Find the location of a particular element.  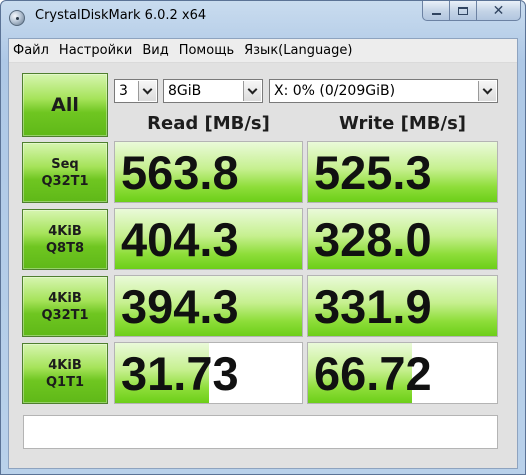

crystaldiskmark-disc-icon is located at coordinates (17, 18).